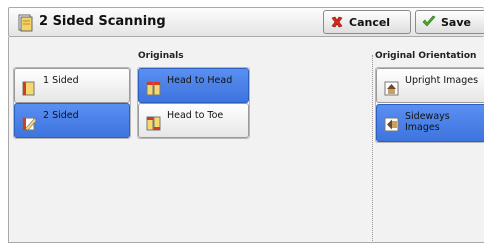 The height and width of the screenshot is (246, 484). I want to click on cancel-x-icon, so click(337, 22).